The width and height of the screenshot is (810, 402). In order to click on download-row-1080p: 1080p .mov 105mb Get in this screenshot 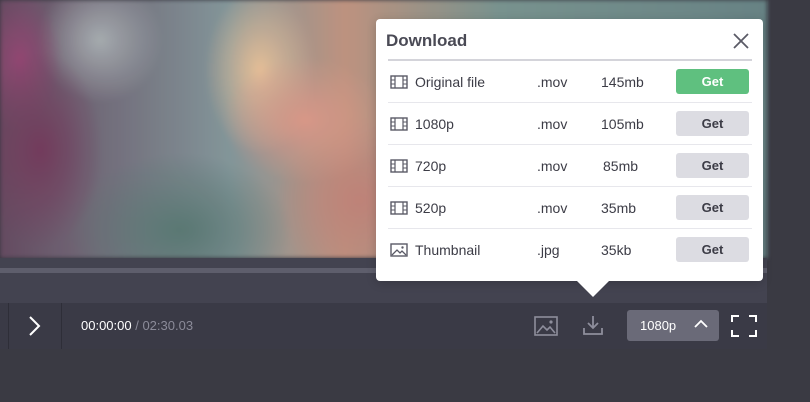, I will do `click(570, 124)`.